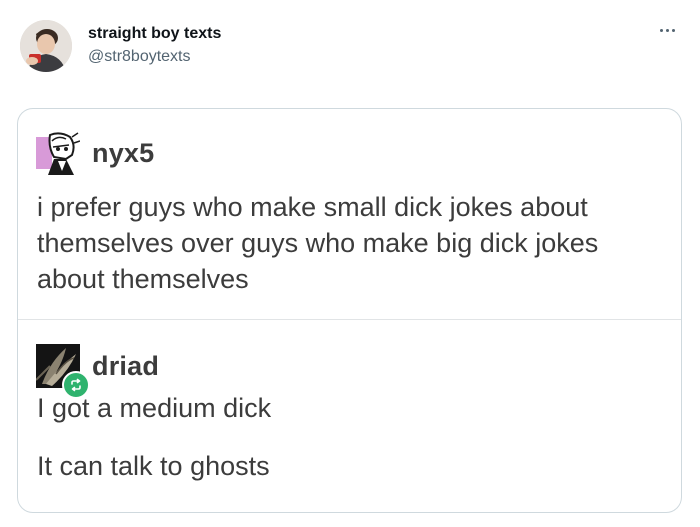  What do you see at coordinates (154, 57) in the screenshot?
I see `handle: @str8boytexts` at bounding box center [154, 57].